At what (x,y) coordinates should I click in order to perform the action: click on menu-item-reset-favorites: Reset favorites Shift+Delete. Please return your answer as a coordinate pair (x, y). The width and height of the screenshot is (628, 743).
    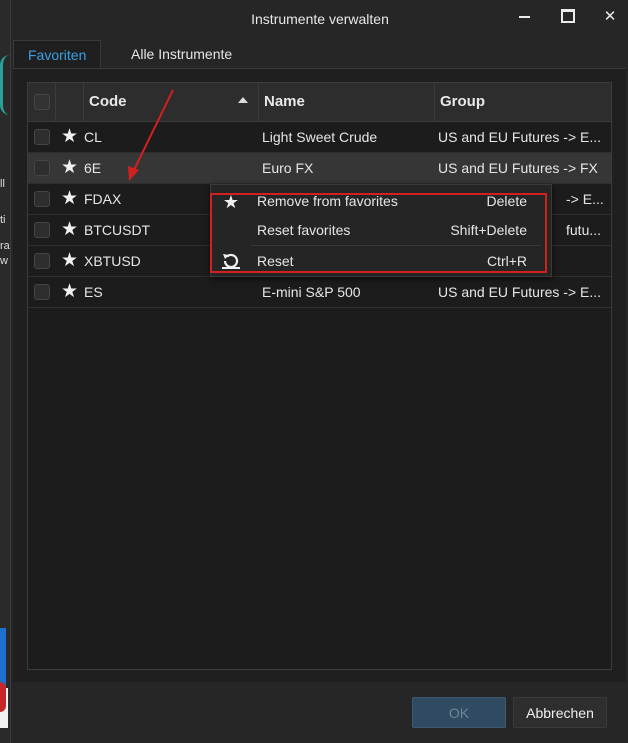
    Looking at the image, I should click on (381, 230).